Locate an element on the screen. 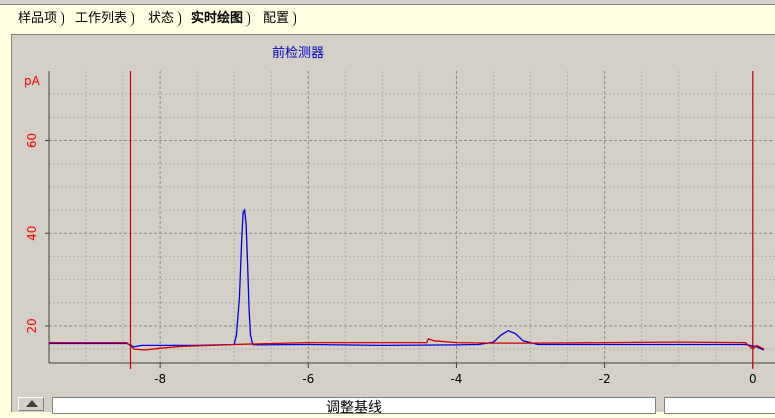 The image size is (775, 418). y-tick-label: 40 is located at coordinates (32, 233).